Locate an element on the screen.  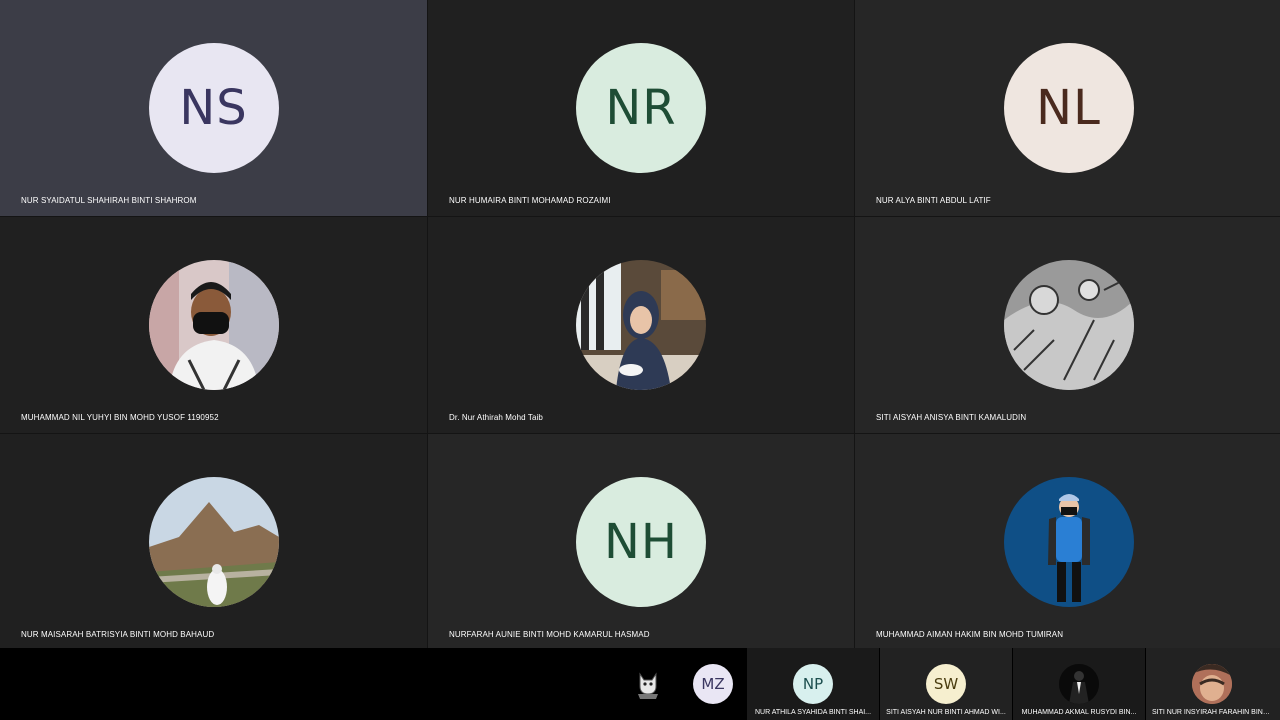
sketch-photo is located at coordinates (1068, 325).